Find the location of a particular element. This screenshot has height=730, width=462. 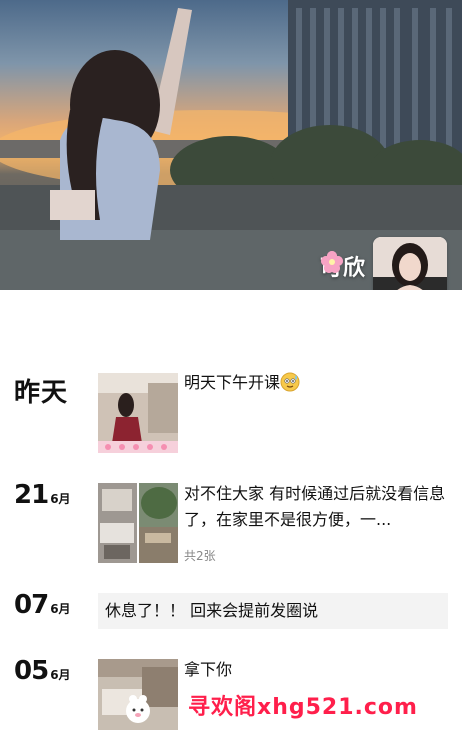

image-count: 共2张 is located at coordinates (200, 556).